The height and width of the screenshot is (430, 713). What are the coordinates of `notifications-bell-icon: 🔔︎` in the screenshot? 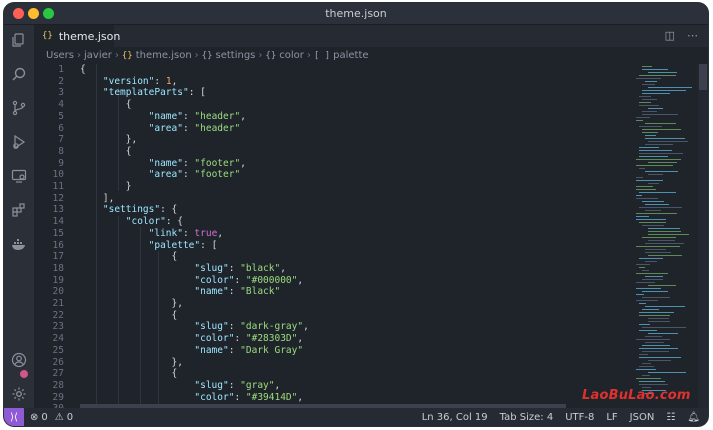 It's located at (693, 417).